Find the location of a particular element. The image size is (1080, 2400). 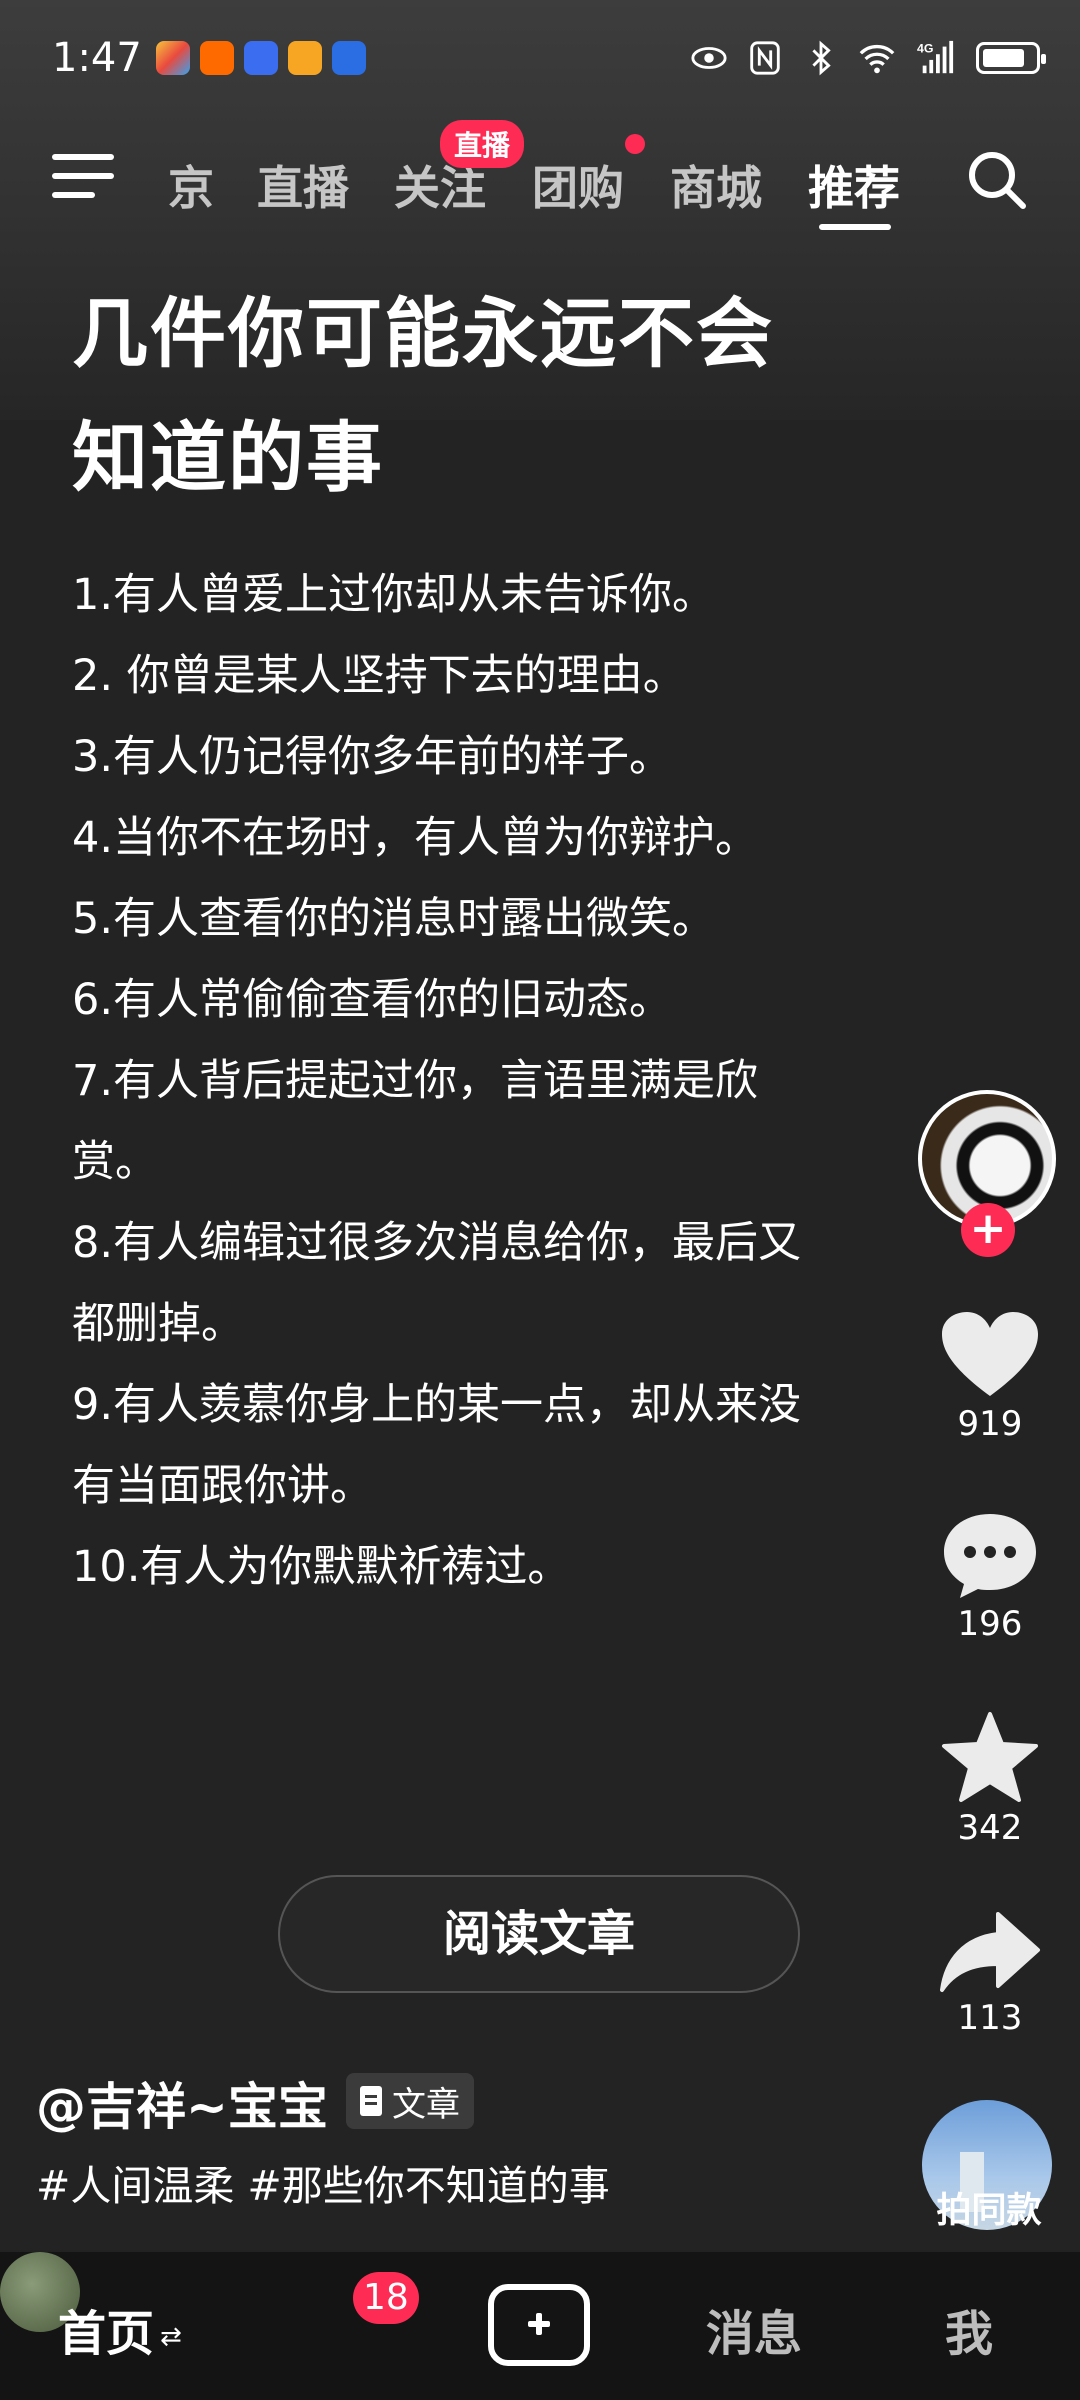

list-item: 7.有人背后提起过你，言语里满是欣赏。 is located at coordinates (415, 1121).